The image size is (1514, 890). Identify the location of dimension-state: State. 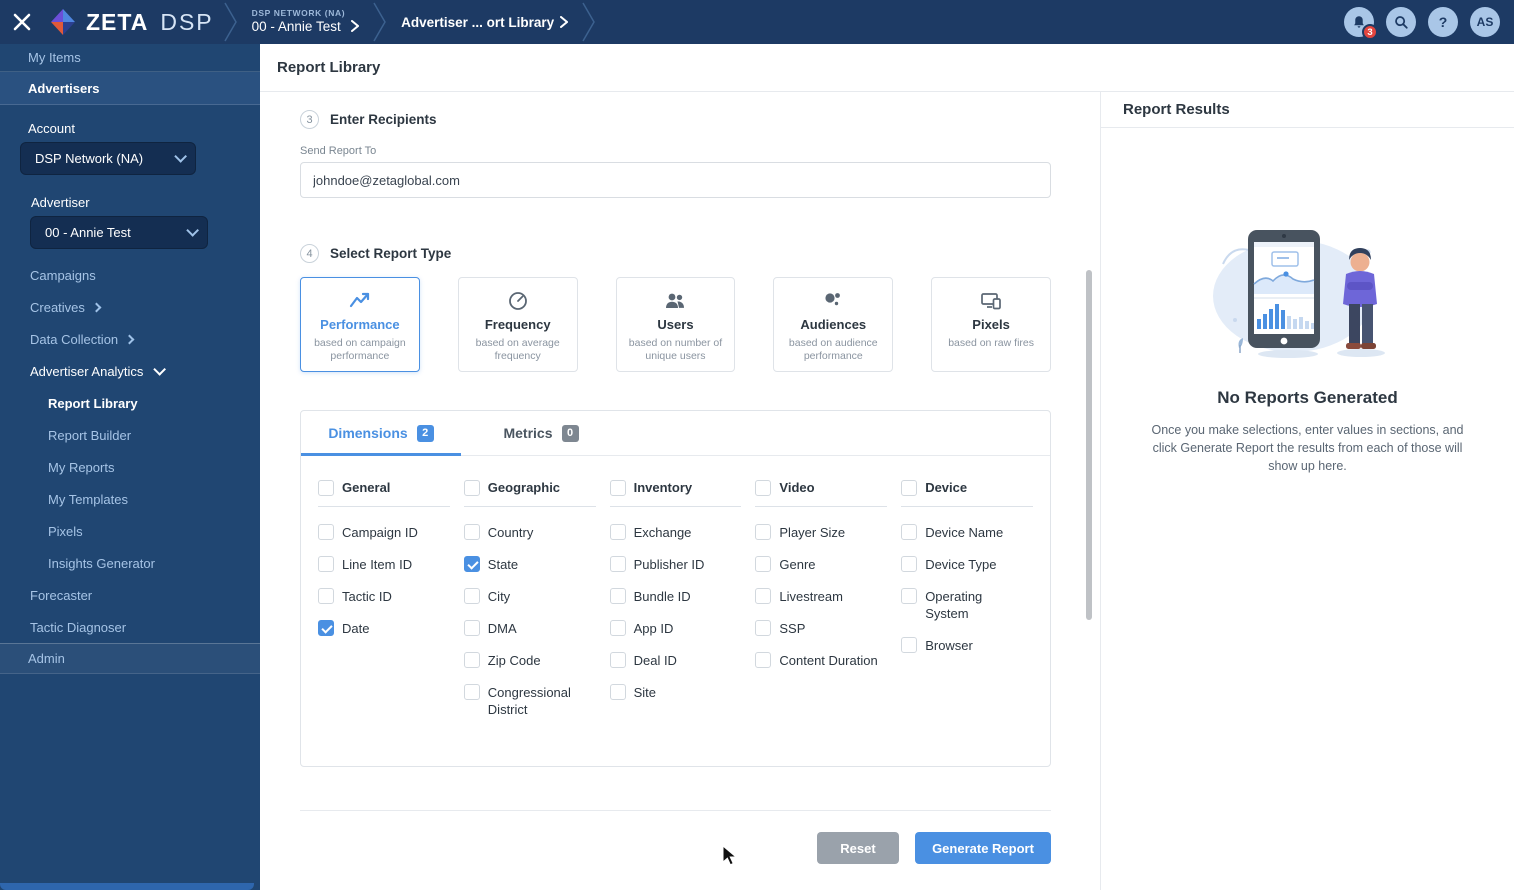
(529, 564).